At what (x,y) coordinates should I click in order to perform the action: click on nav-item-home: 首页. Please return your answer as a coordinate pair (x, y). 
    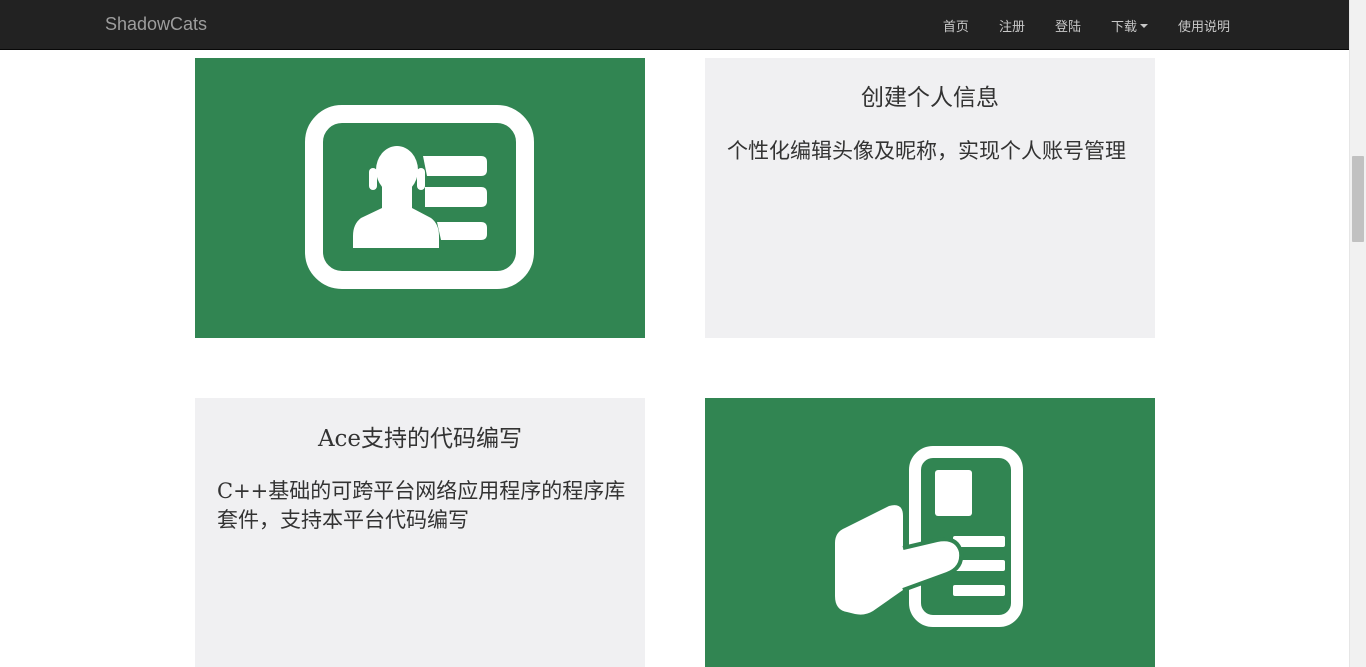
    Looking at the image, I should click on (956, 25).